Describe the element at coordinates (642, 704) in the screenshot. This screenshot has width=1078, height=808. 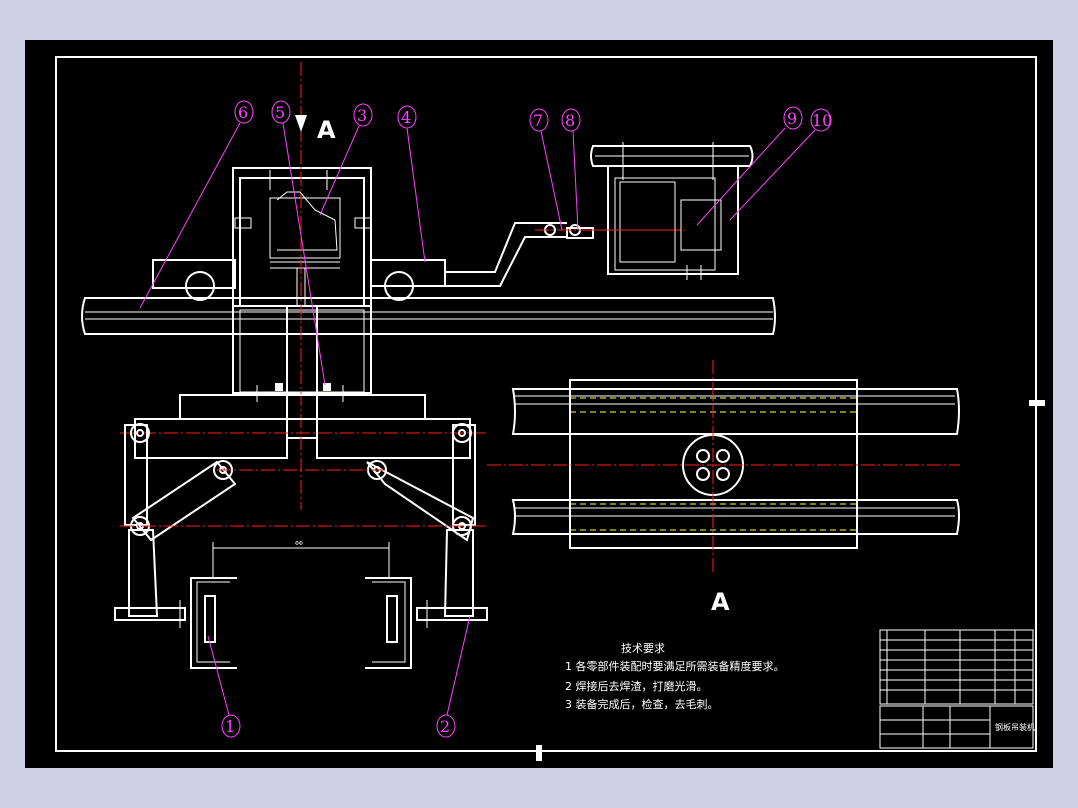
I see `svg-text: 3 装备完成后，检查，去毛刺。` at that location.